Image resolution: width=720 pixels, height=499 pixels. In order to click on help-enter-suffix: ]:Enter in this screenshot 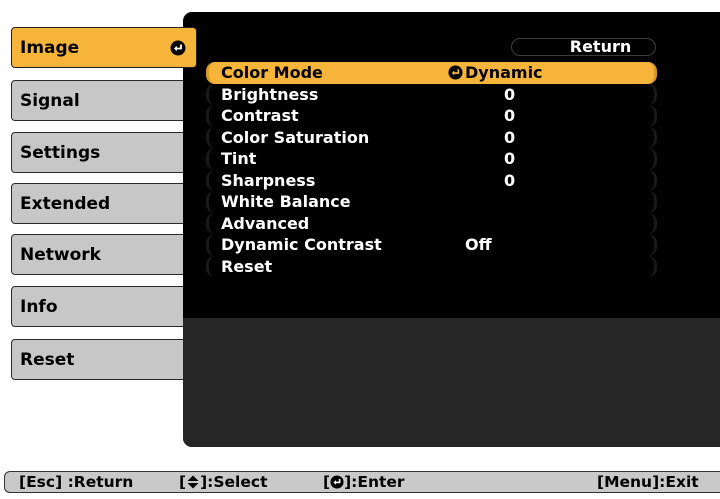, I will do `click(374, 482)`.